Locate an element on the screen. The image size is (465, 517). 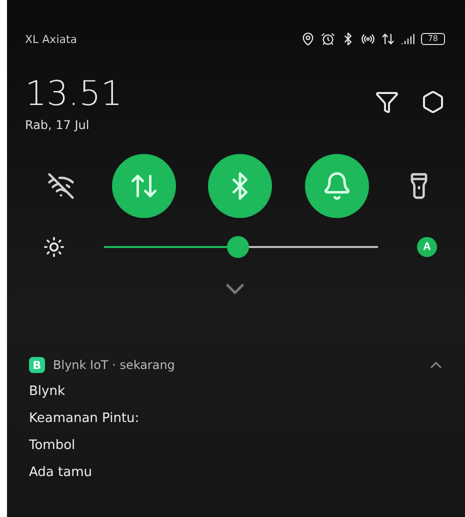
alarm-icon is located at coordinates (327, 39).